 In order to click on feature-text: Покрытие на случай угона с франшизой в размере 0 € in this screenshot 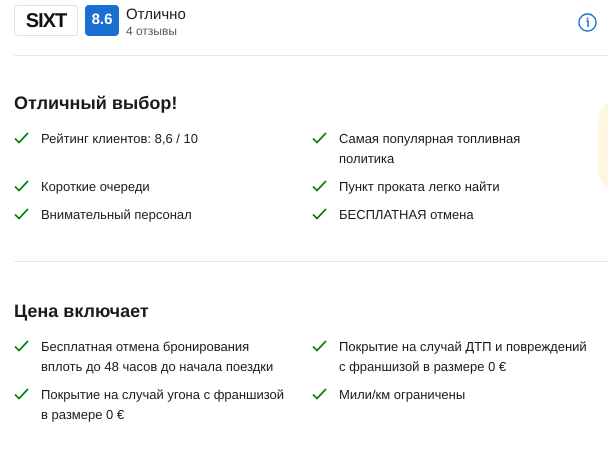, I will do `click(163, 405)`.